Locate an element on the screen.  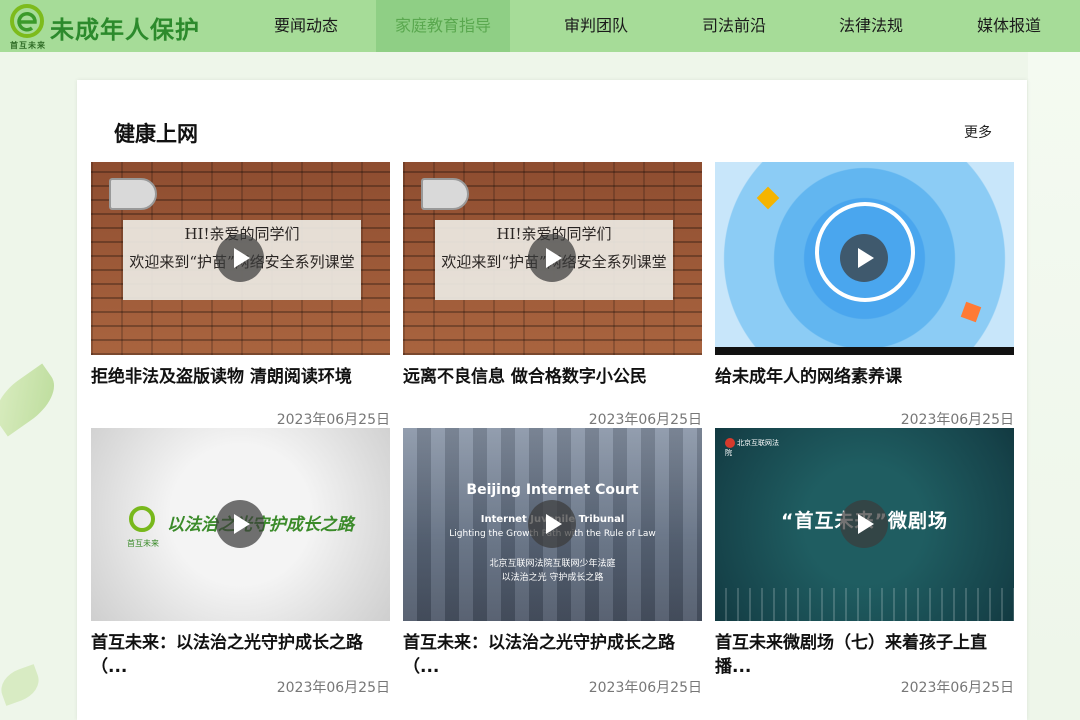
court-badge: 北京互联网法院 is located at coordinates (754, 447).